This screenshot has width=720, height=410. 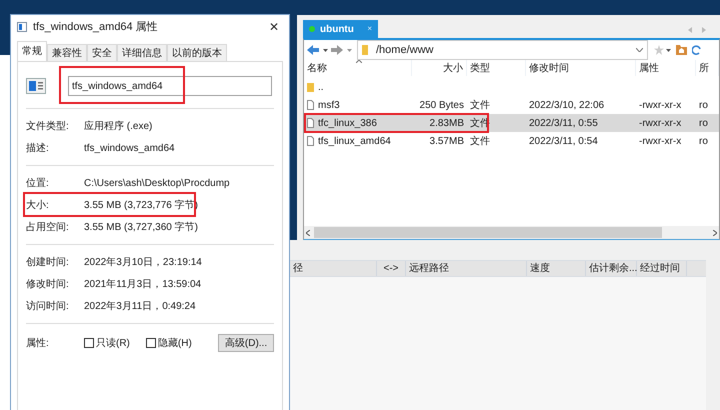 What do you see at coordinates (308, 233) in the screenshot?
I see `scroll-left-icon` at bounding box center [308, 233].